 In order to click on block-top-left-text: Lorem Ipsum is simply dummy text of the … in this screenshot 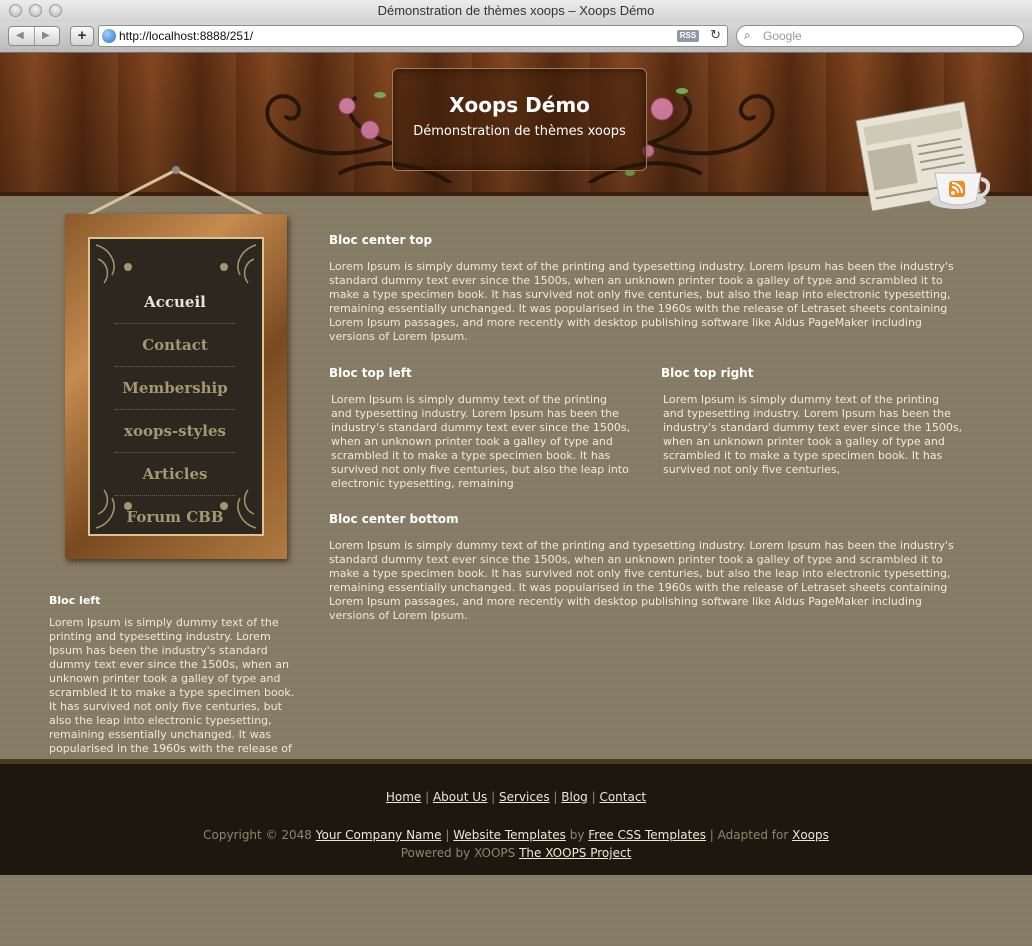, I will do `click(481, 441)`.